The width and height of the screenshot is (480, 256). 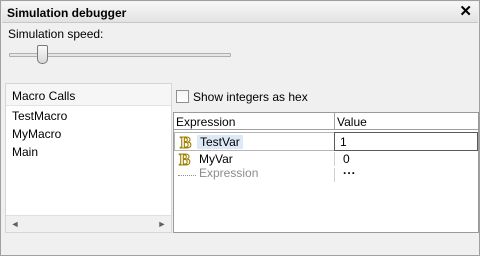 I want to click on watch-header: Expression Value, so click(x=326, y=121).